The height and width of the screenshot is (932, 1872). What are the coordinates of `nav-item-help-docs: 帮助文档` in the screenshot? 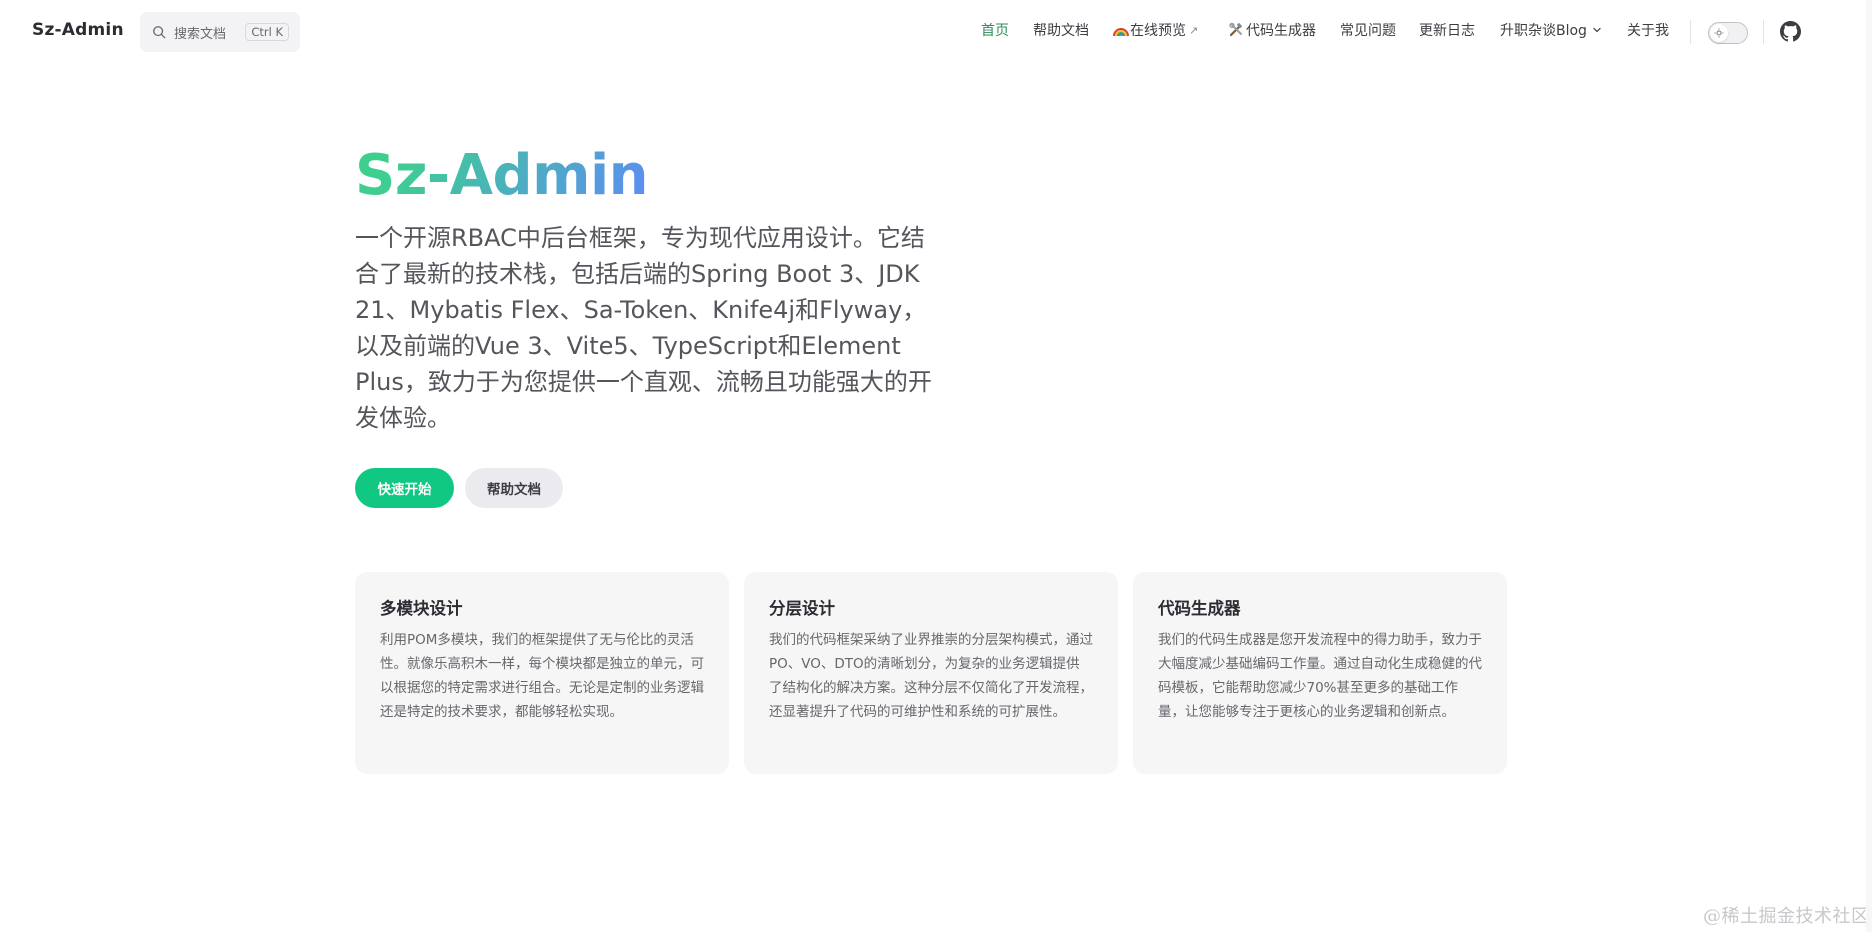 It's located at (1061, 30).